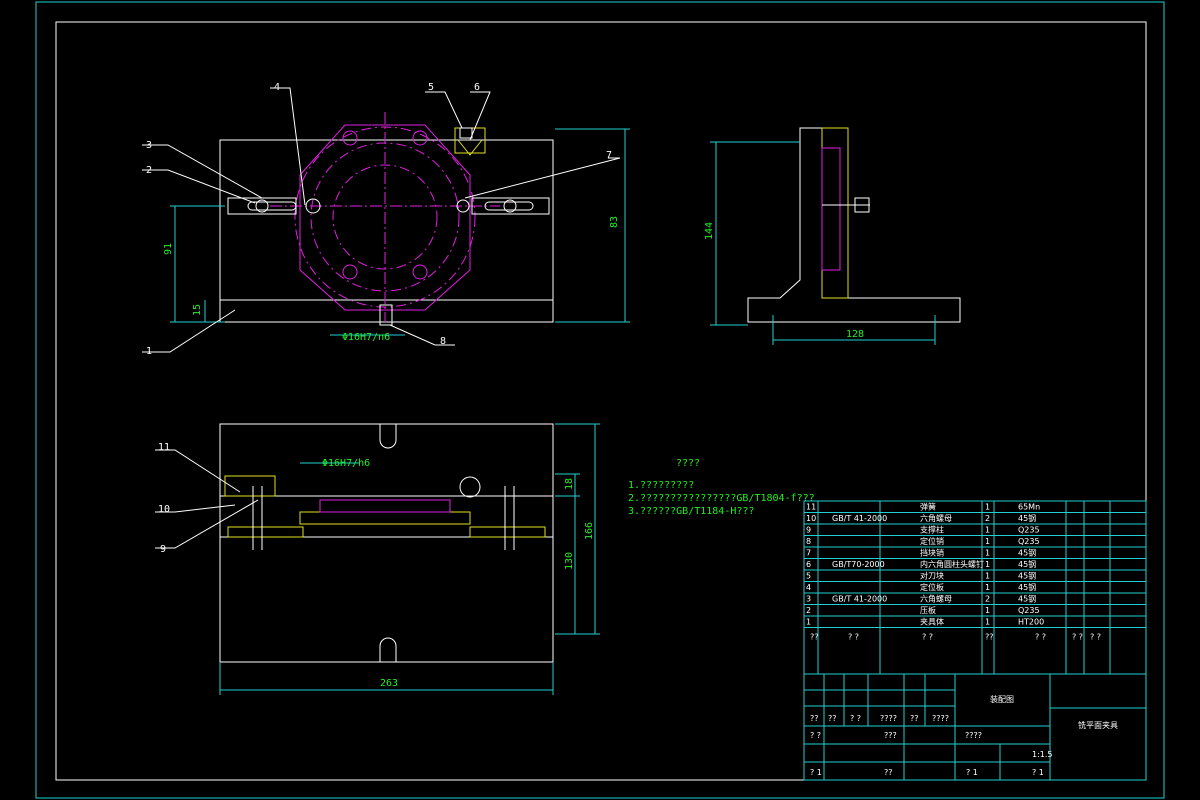 The image size is (1200, 800). What do you see at coordinates (661, 485) in the screenshot?
I see `note-line-1: 1.?????????` at bounding box center [661, 485].